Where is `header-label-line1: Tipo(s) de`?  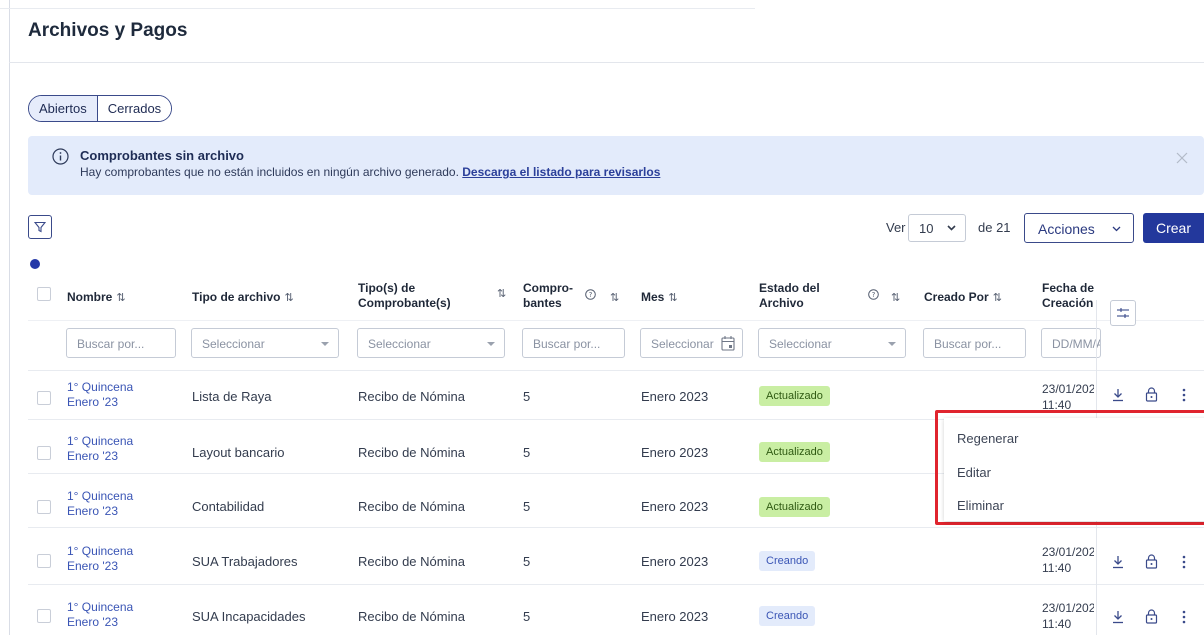
header-label-line1: Tipo(s) de is located at coordinates (387, 288).